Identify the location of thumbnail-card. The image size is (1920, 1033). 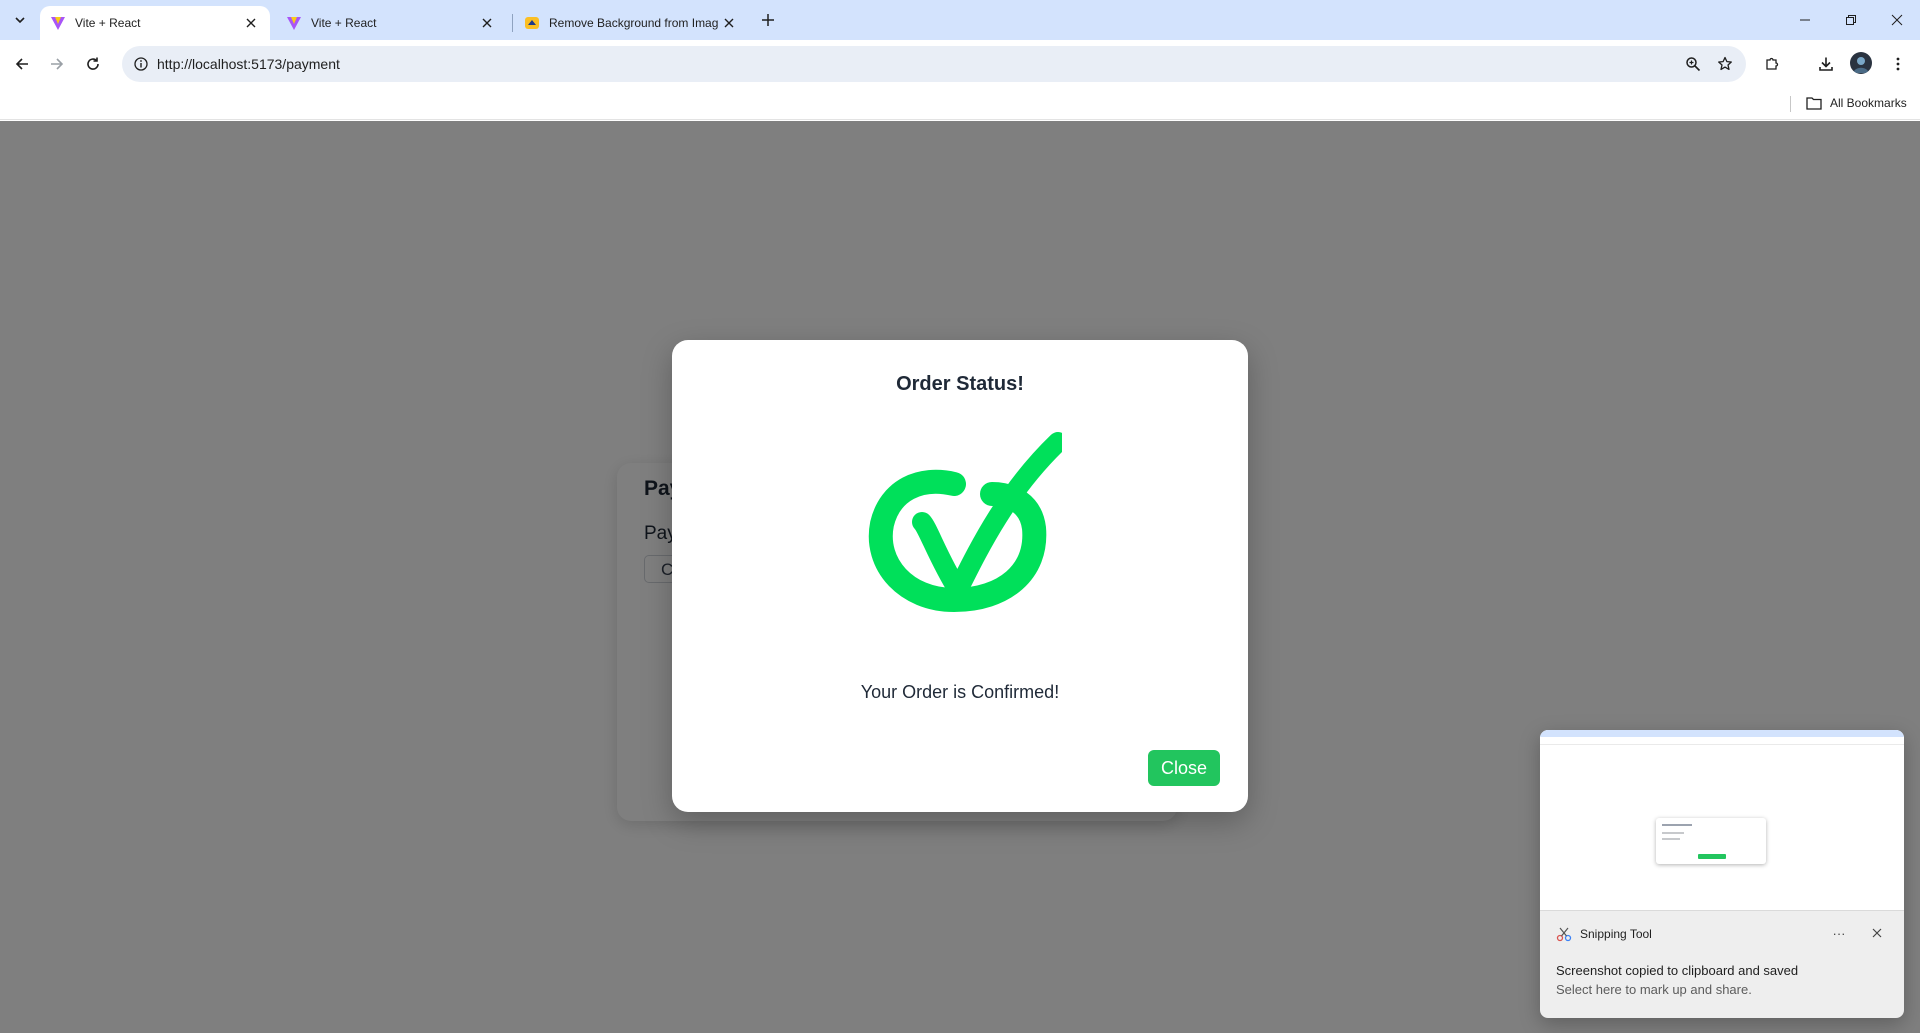
(1711, 841).